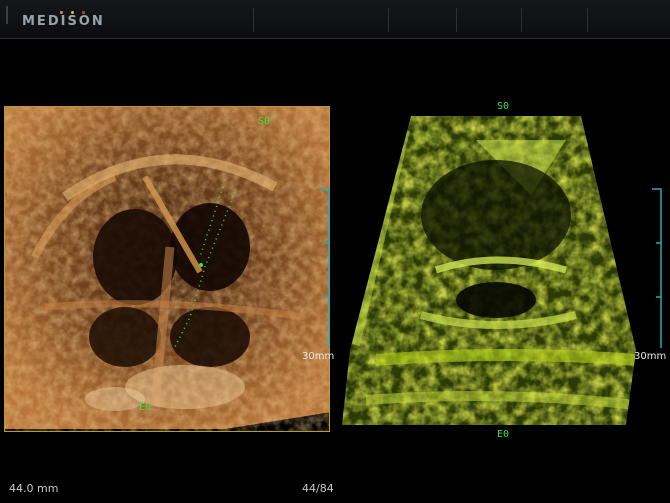 The width and height of the screenshot is (670, 503). I want to click on right-depth-scale, so click(657, 268).